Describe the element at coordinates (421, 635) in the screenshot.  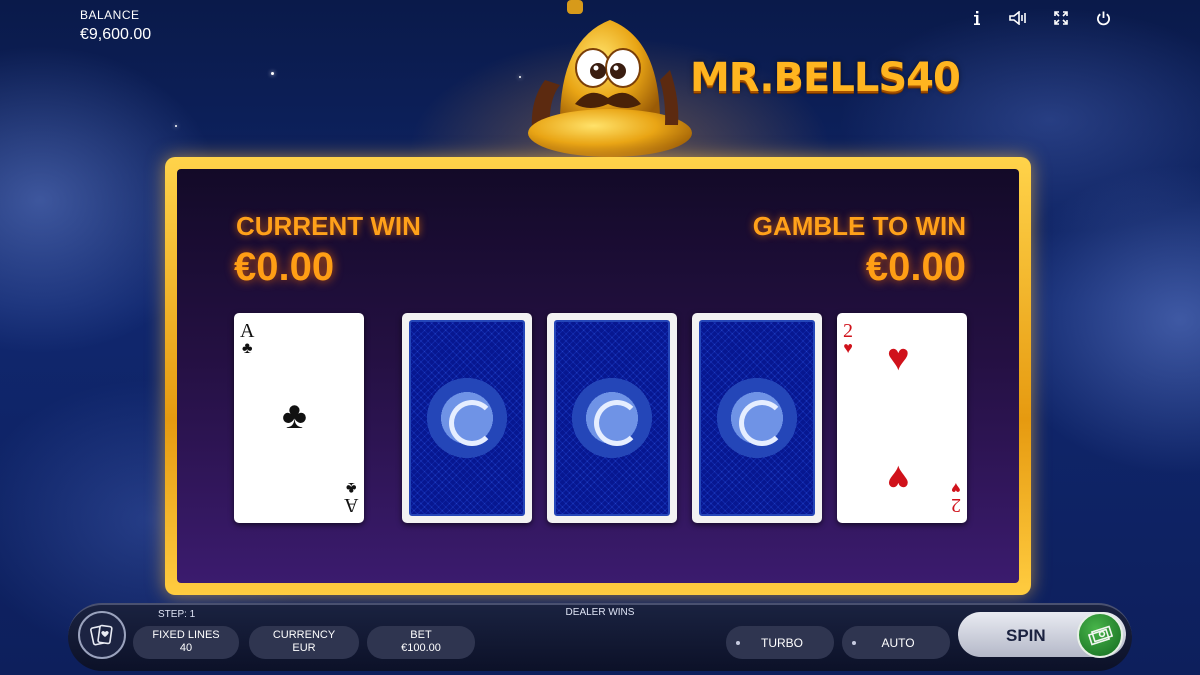
I see `bet-label: BET` at that location.